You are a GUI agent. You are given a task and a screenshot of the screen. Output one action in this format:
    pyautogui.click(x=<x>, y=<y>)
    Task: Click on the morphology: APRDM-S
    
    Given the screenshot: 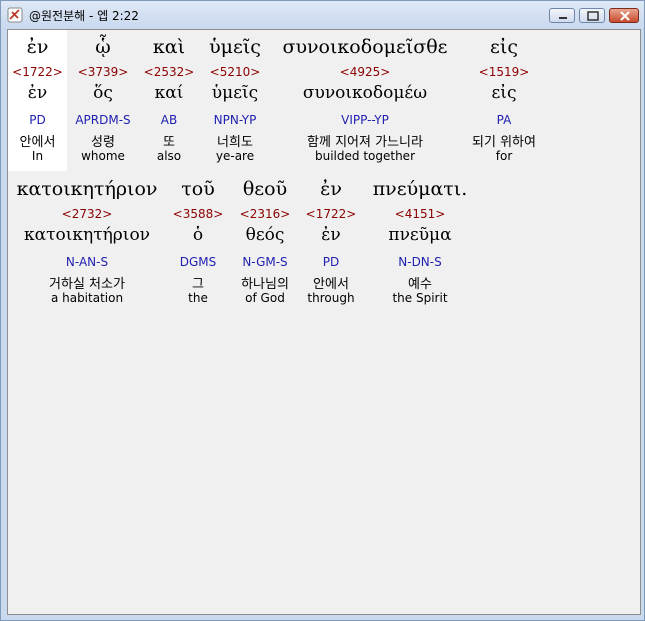 What is the action you would take?
    pyautogui.click(x=103, y=120)
    